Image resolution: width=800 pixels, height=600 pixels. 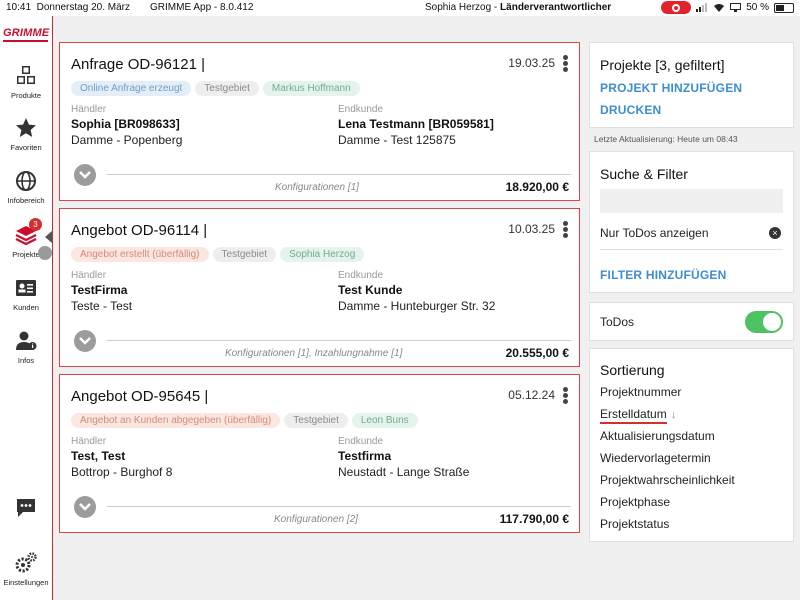 What do you see at coordinates (676, 7) in the screenshot?
I see `record-icon` at bounding box center [676, 7].